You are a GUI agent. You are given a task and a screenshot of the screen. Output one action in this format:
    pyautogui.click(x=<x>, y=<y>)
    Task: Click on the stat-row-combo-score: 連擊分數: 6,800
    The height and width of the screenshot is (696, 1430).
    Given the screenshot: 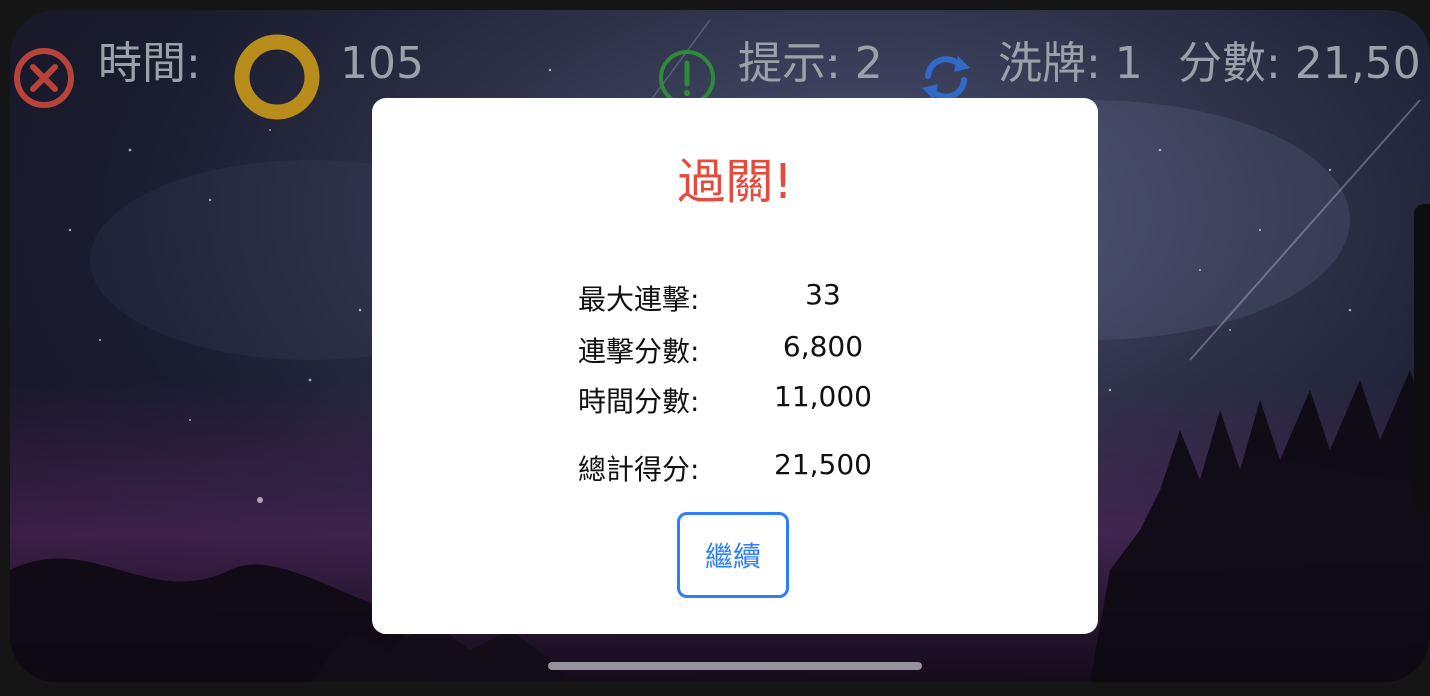 What is the action you would take?
    pyautogui.click(x=738, y=350)
    